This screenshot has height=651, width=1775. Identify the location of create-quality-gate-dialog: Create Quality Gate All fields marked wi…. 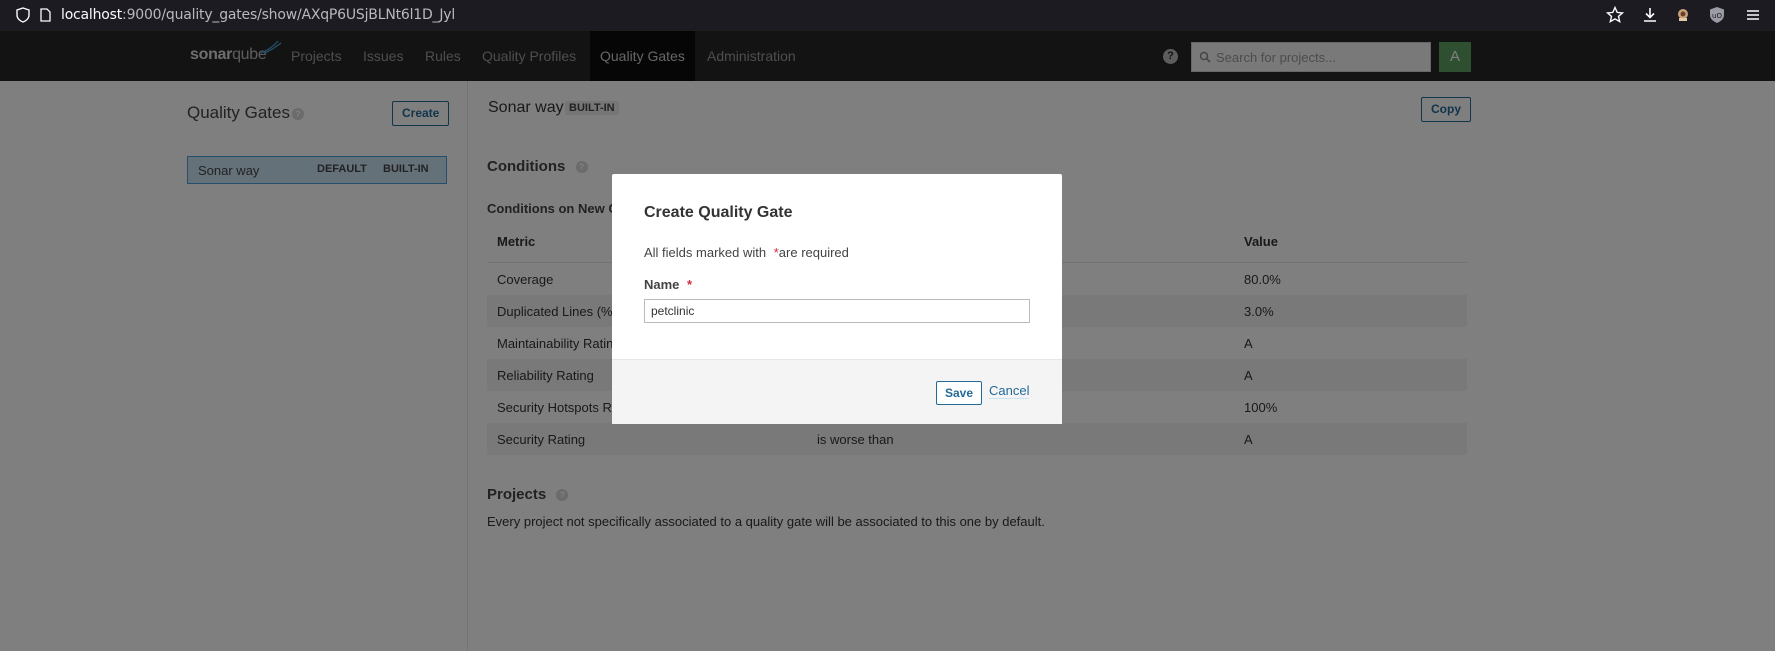
(837, 299).